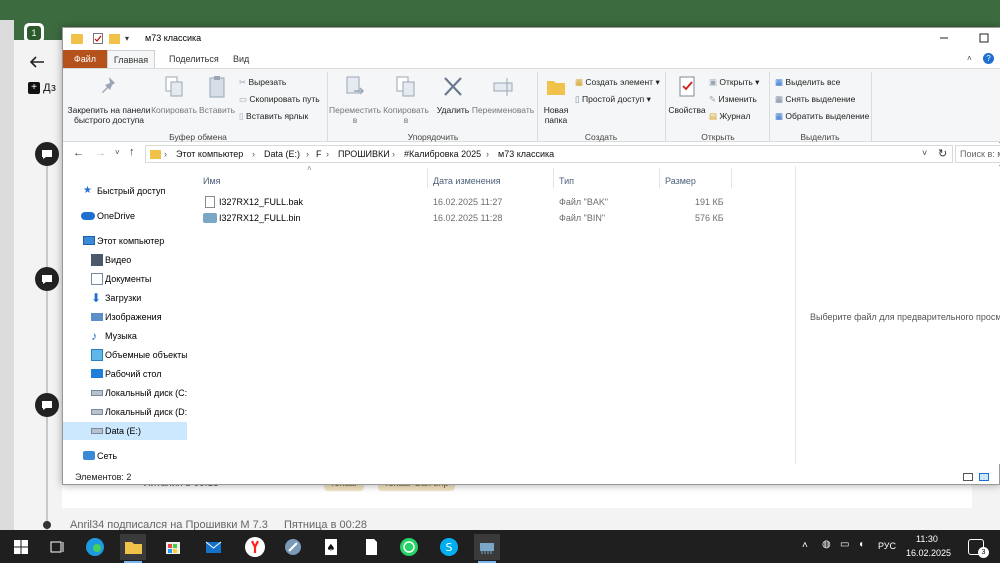 Image resolution: width=1000 pixels, height=563 pixels. I want to click on start-button, so click(21, 547).